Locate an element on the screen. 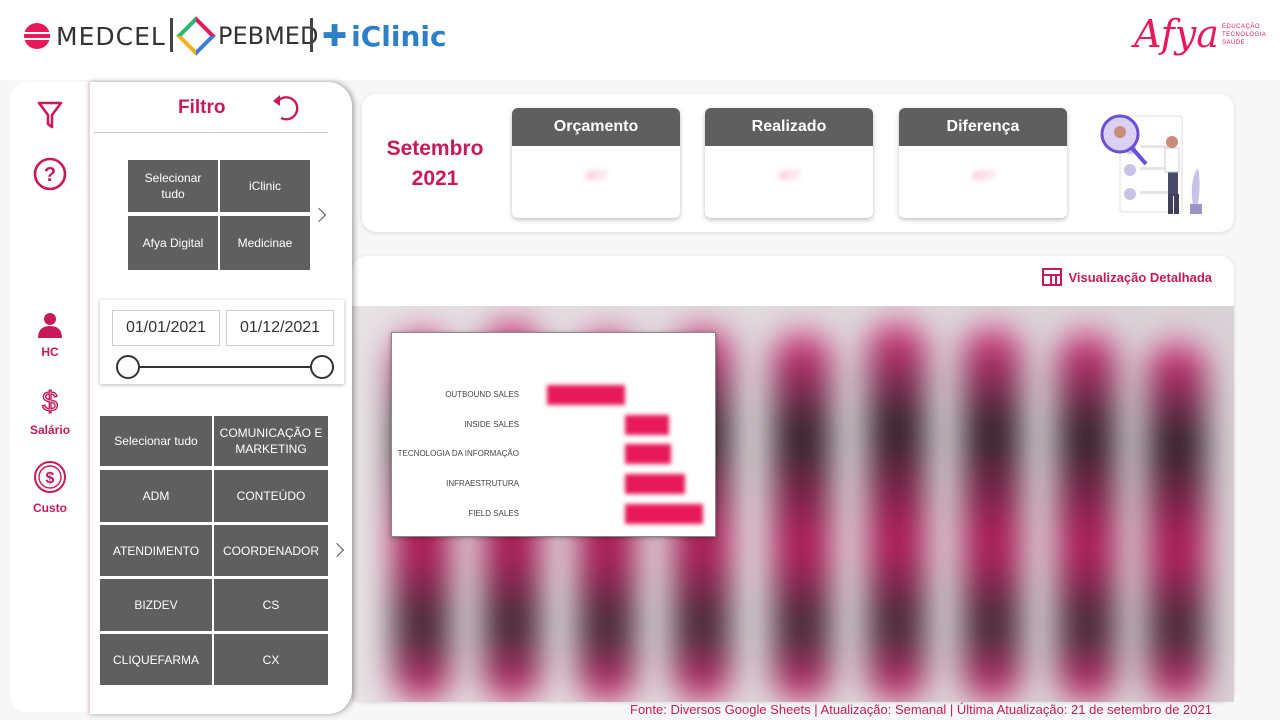  search-profile-illustration is located at coordinates (1151, 164).